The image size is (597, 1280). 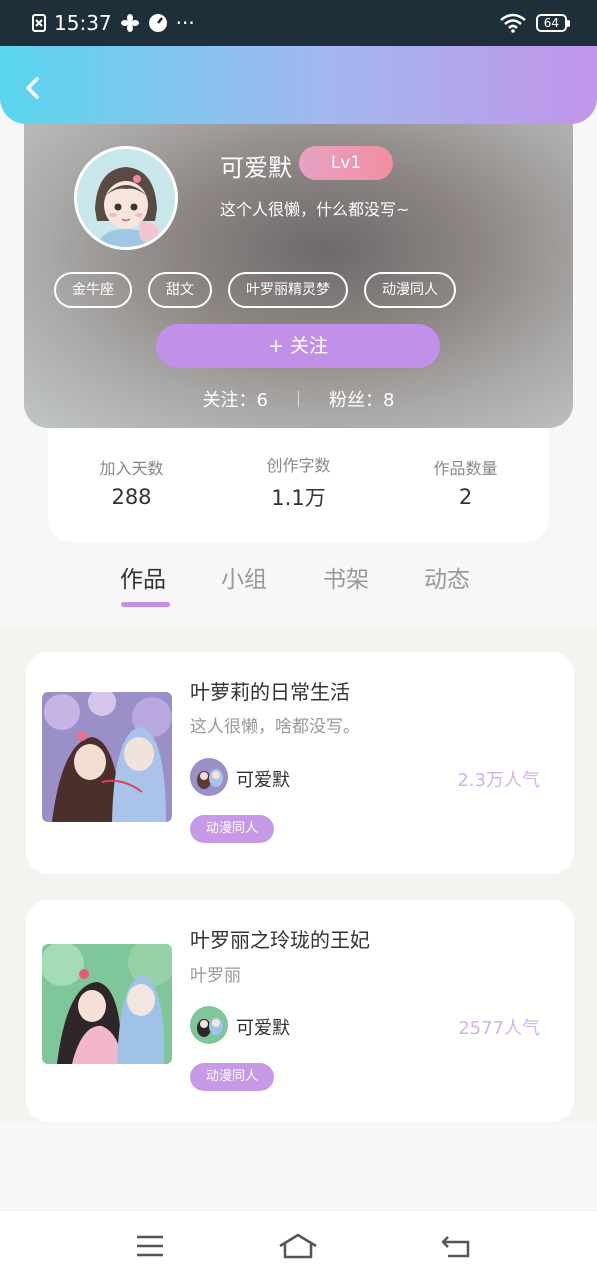 What do you see at coordinates (298, 498) in the screenshot?
I see `stat-value: 1.1万` at bounding box center [298, 498].